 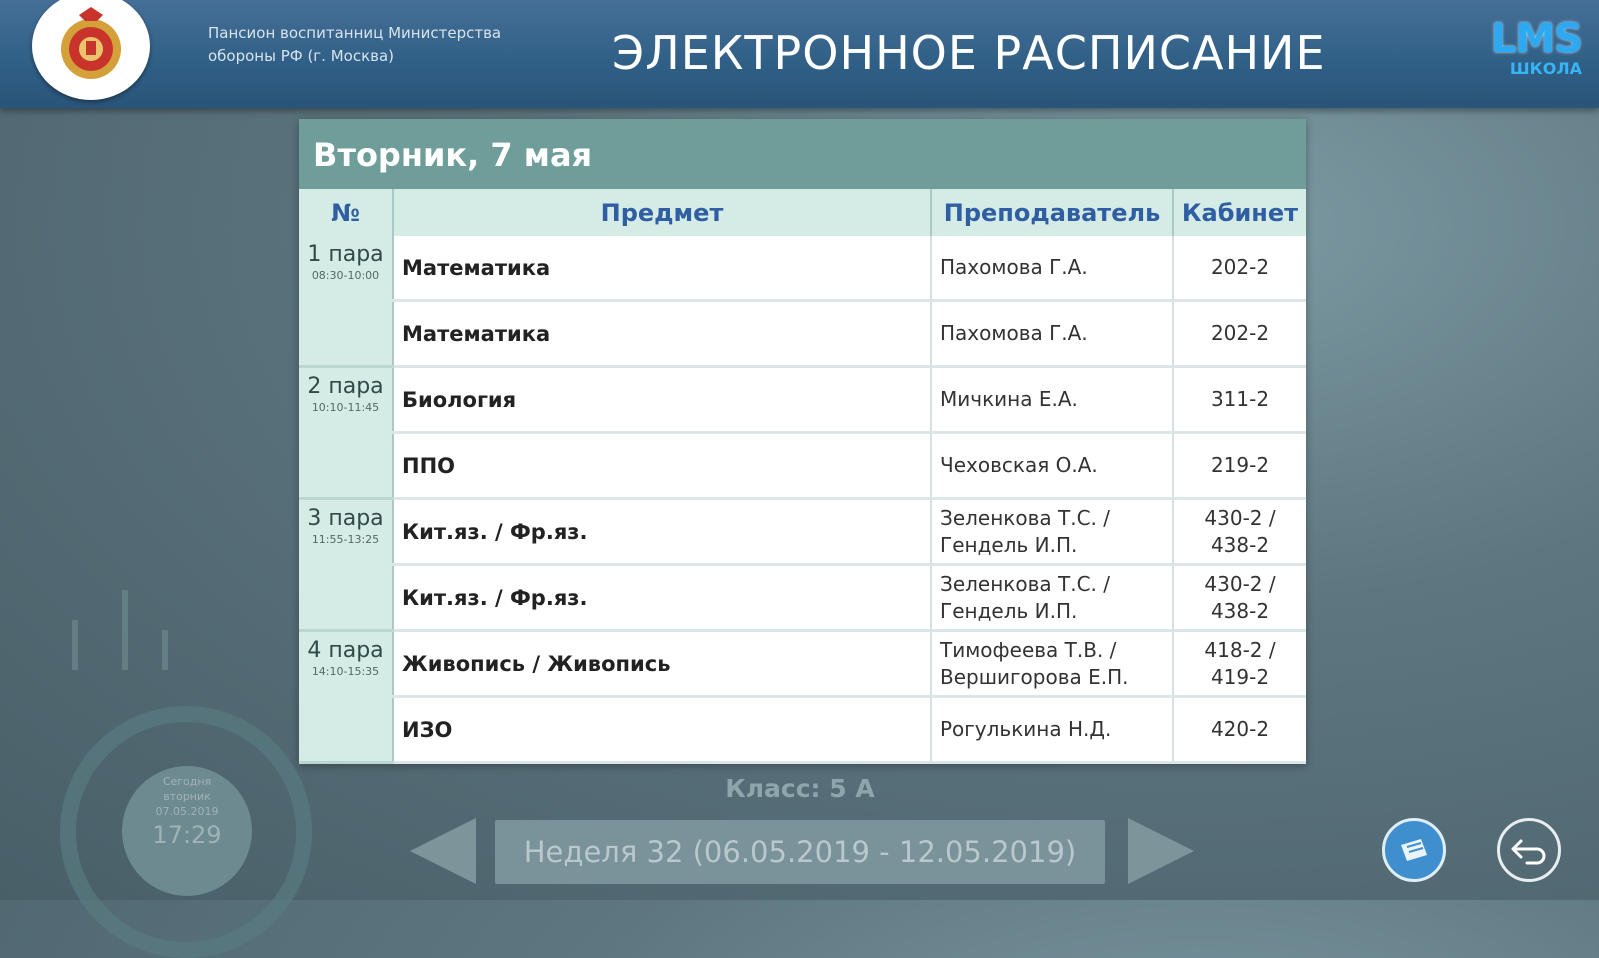 I want to click on clock-today: Сегодня, so click(x=187, y=781).